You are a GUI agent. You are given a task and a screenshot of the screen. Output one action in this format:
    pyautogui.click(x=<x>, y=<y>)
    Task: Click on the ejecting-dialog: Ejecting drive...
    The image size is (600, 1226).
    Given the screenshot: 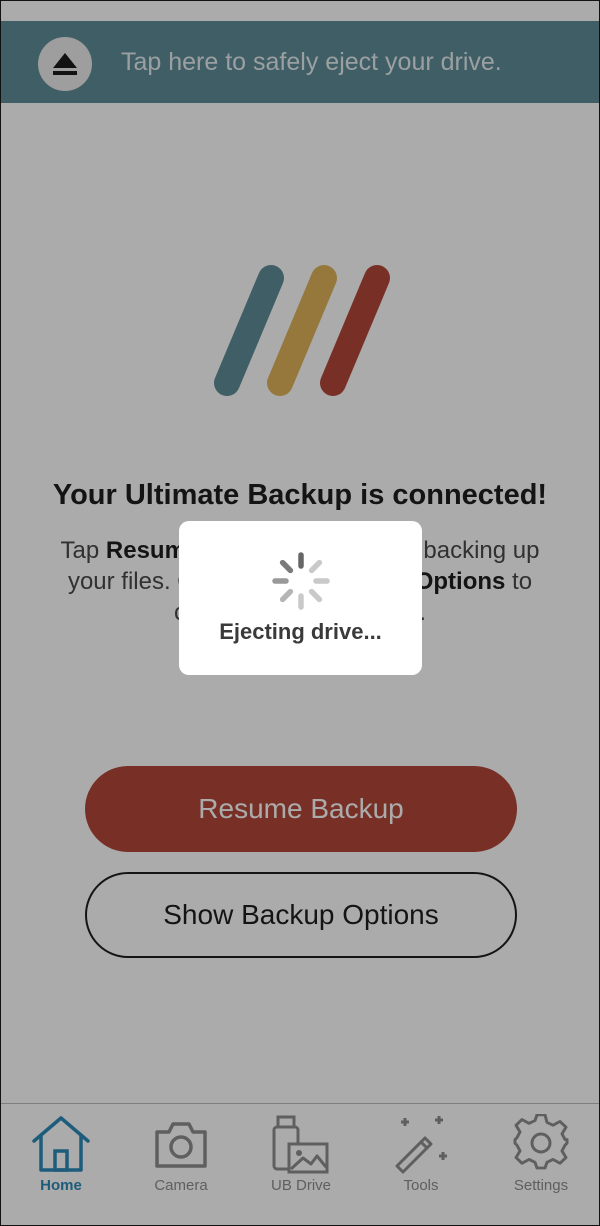 What is the action you would take?
    pyautogui.click(x=300, y=598)
    